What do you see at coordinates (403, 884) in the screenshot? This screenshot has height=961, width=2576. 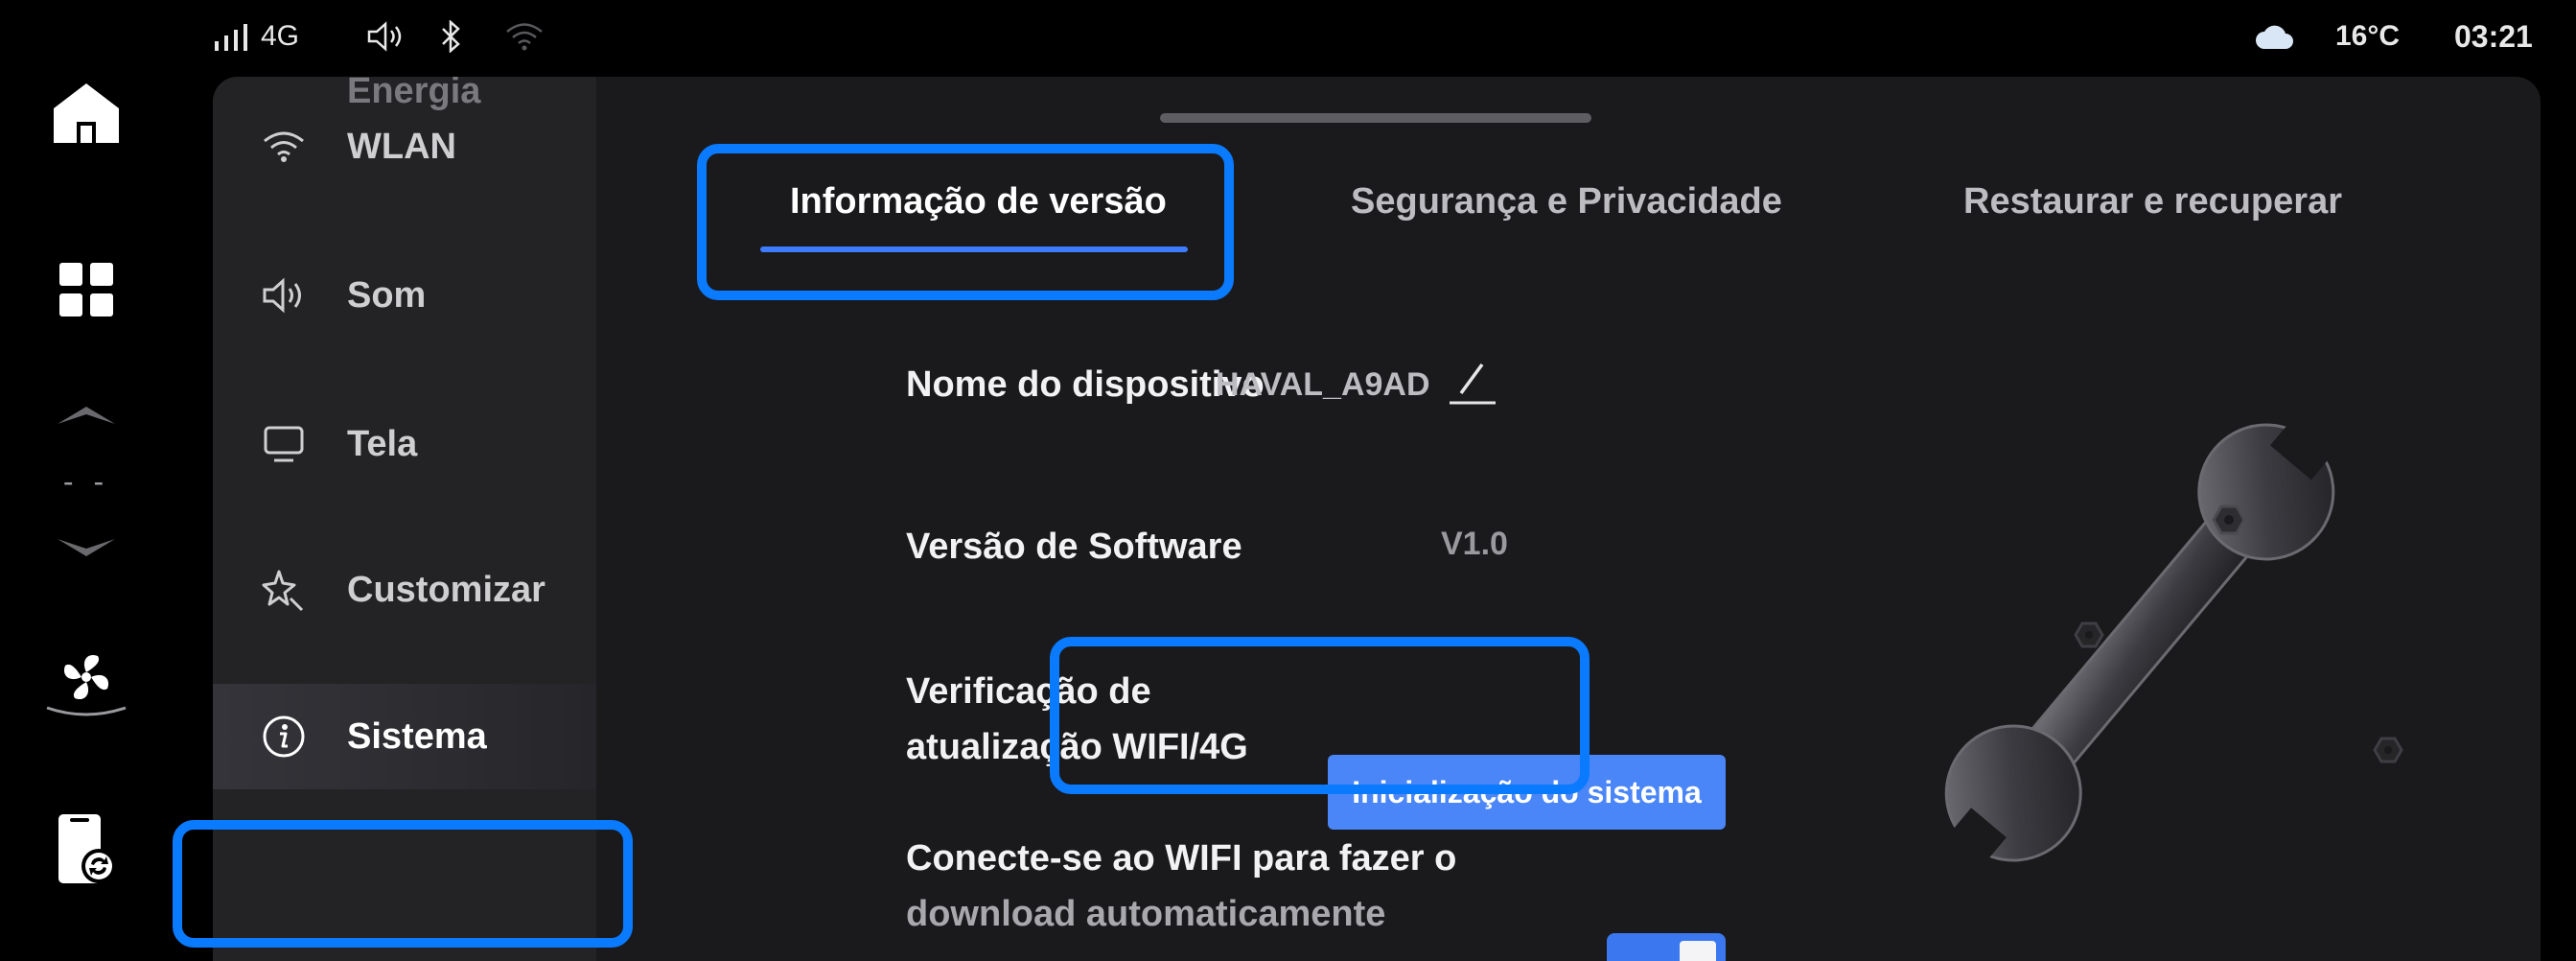 I see `highlight-sidebar-sistema` at bounding box center [403, 884].